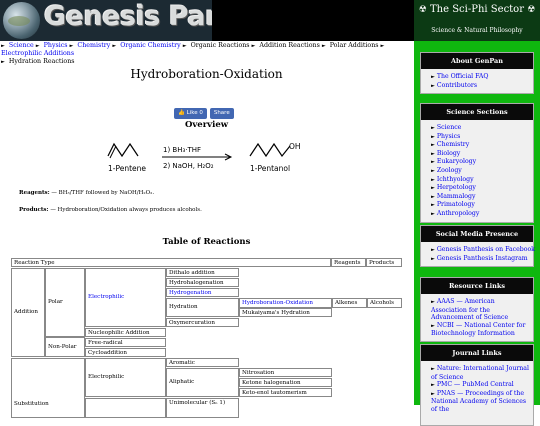 The height and width of the screenshot is (426, 540). Describe the element at coordinates (220, 45) in the screenshot. I see `breadcrumb-organic-reactions: Organic Reactions` at that location.